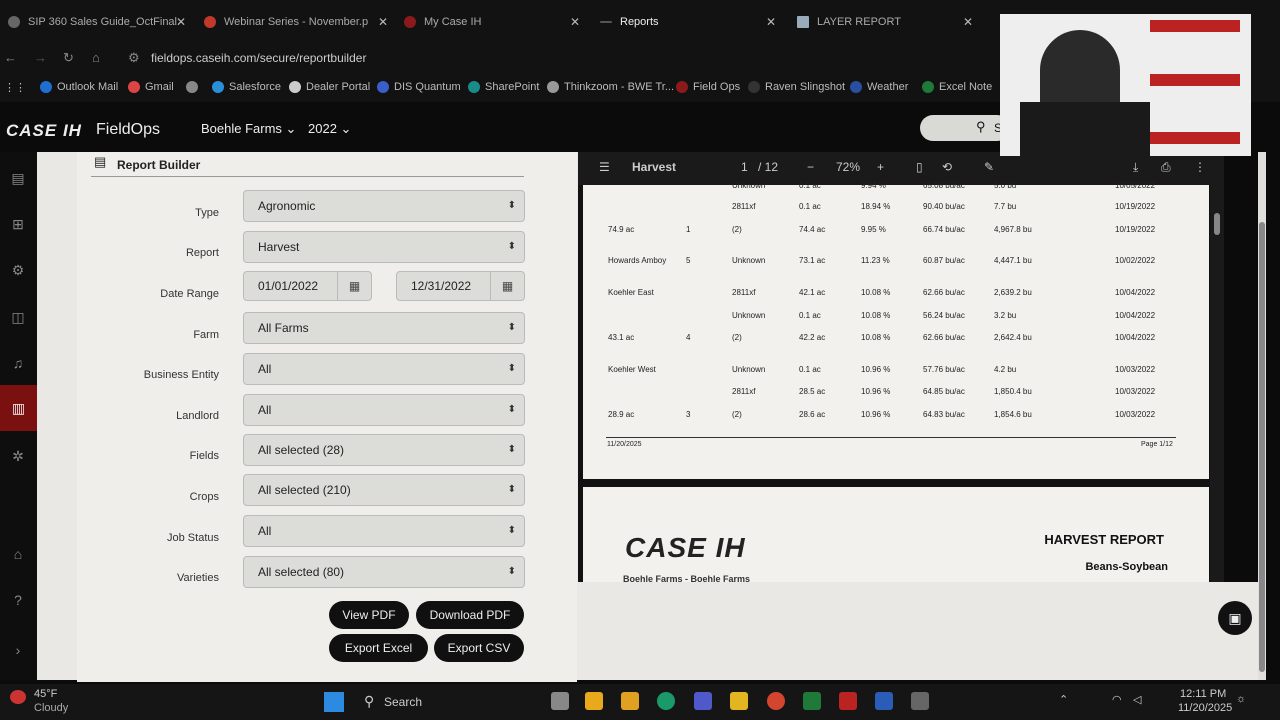 Image resolution: width=1280 pixels, height=720 pixels. What do you see at coordinates (384, 328) in the screenshot?
I see `farm-select: All Farms ⬍` at bounding box center [384, 328].